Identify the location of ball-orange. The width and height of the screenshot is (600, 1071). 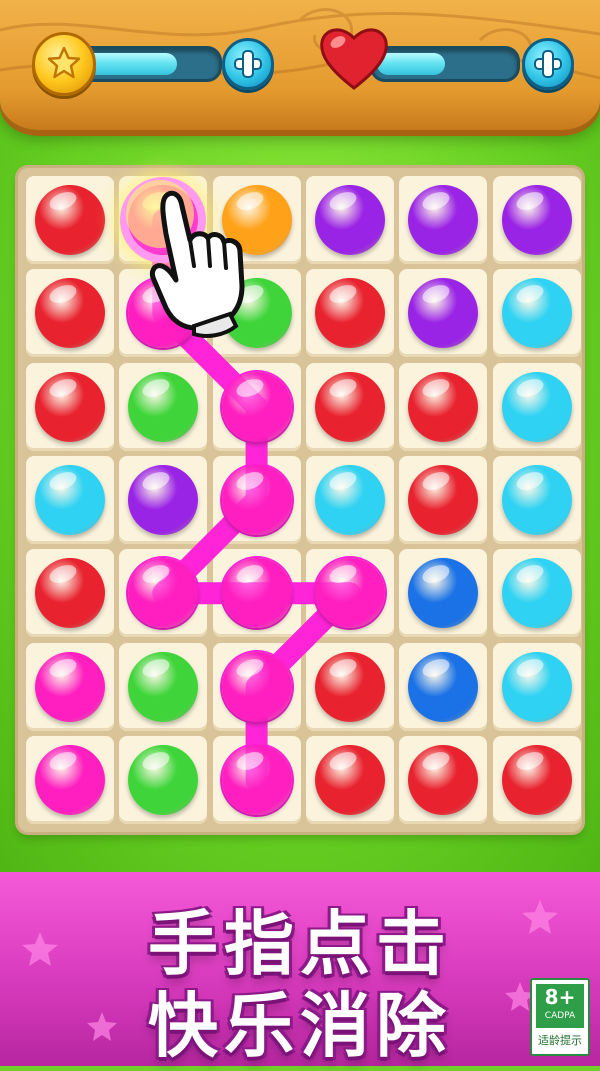
(256, 220).